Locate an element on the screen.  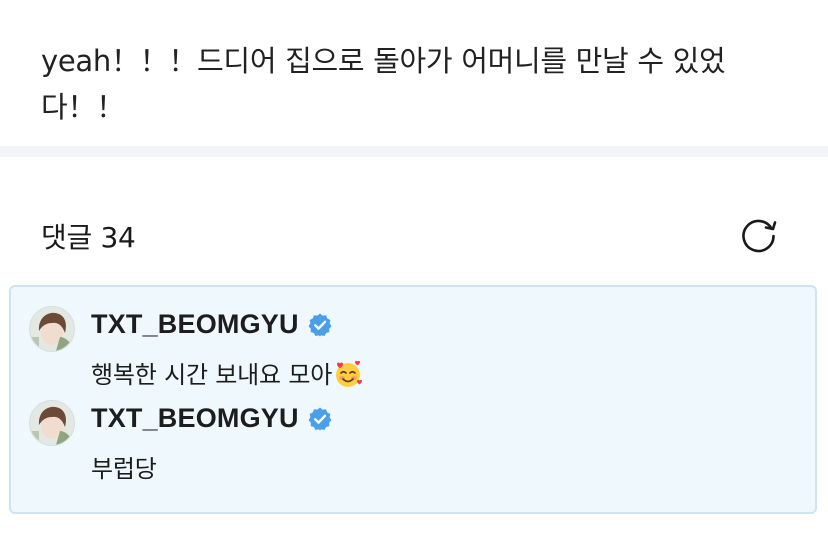
smiling-face-with-hearts-icon is located at coordinates (349, 373).